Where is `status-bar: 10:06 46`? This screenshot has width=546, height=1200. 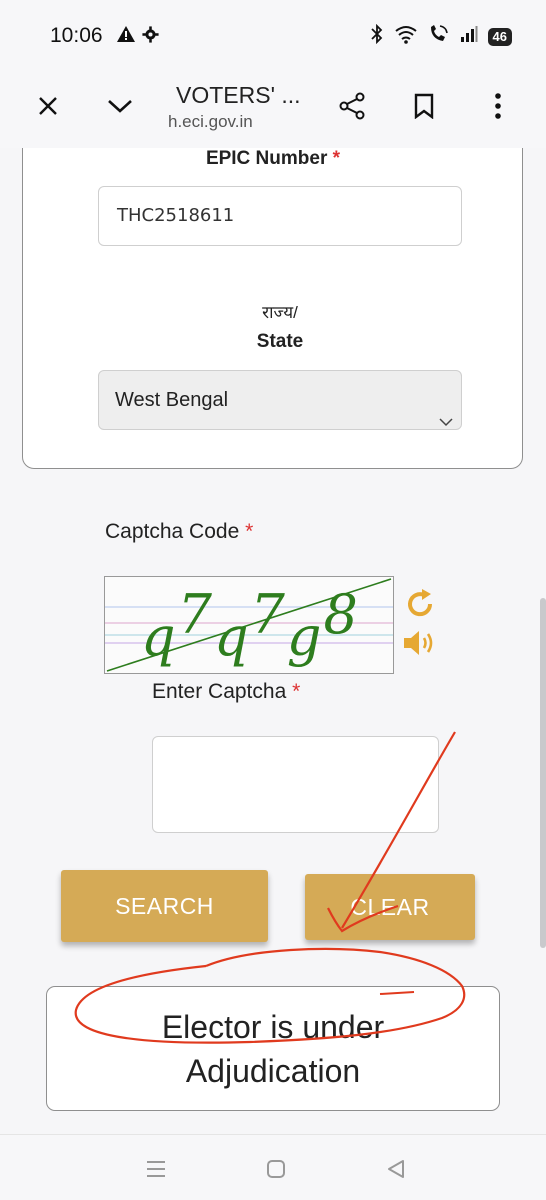 status-bar: 10:06 46 is located at coordinates (273, 35).